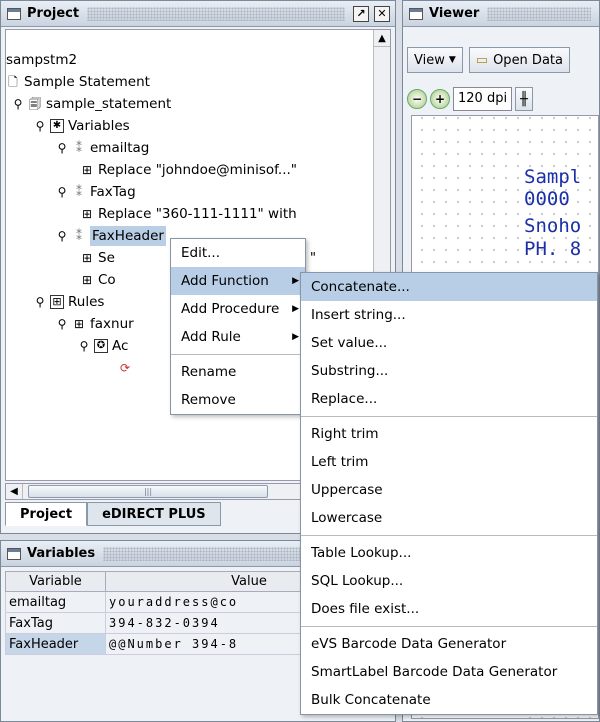 The height and width of the screenshot is (722, 600). I want to click on viewer-titlebar: Viewer, so click(501, 14).